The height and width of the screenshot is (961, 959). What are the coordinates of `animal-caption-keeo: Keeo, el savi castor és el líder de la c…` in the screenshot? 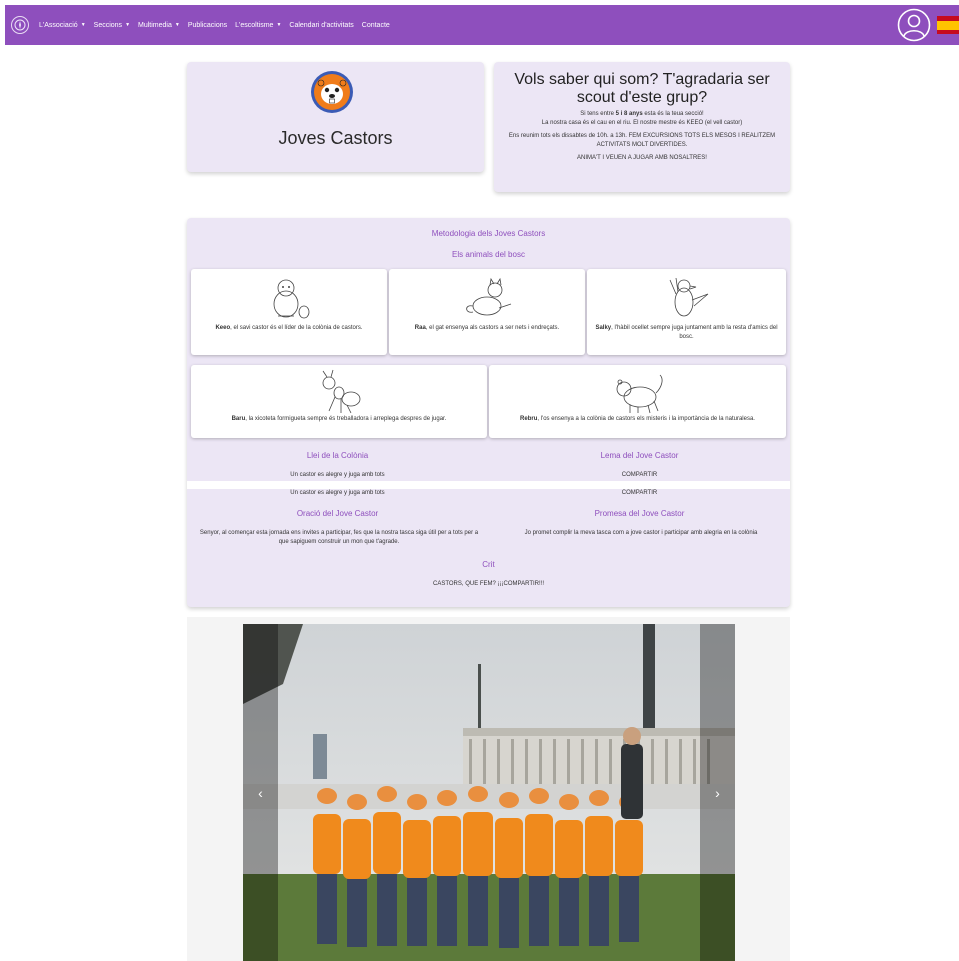 It's located at (289, 328).